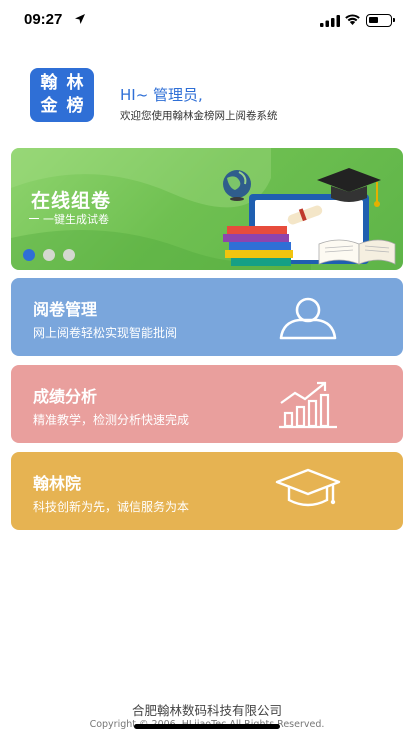  I want to click on location-arrow-icon, so click(80, 19).